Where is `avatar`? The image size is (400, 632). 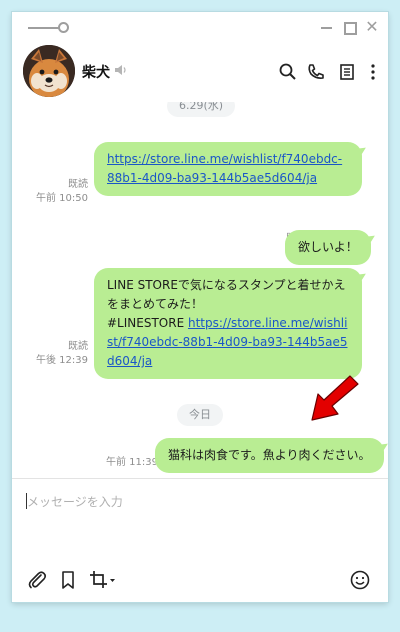
avatar is located at coordinates (49, 71).